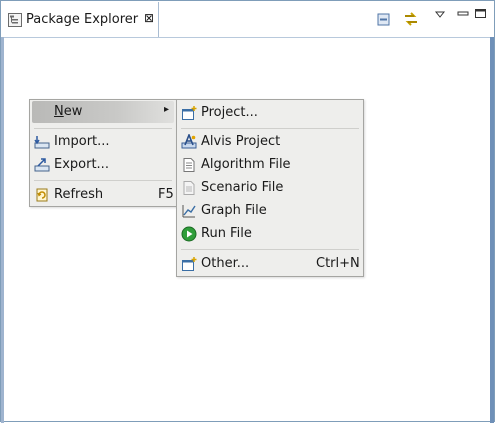 The width and height of the screenshot is (495, 423). What do you see at coordinates (68, 111) in the screenshot?
I see `menu-item-label: New` at bounding box center [68, 111].